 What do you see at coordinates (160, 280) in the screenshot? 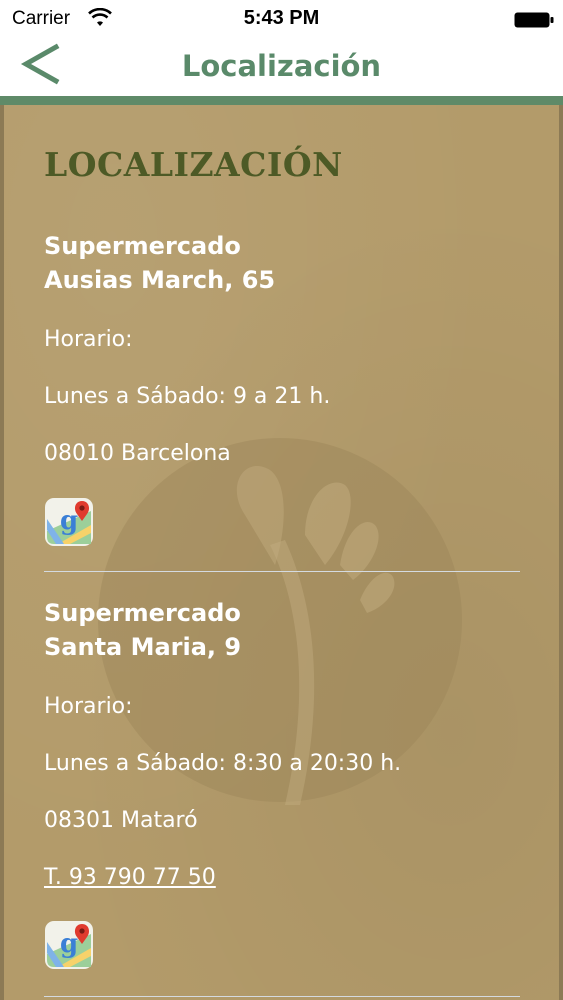
I see `store-name-line2: Ausias March, 65` at bounding box center [160, 280].